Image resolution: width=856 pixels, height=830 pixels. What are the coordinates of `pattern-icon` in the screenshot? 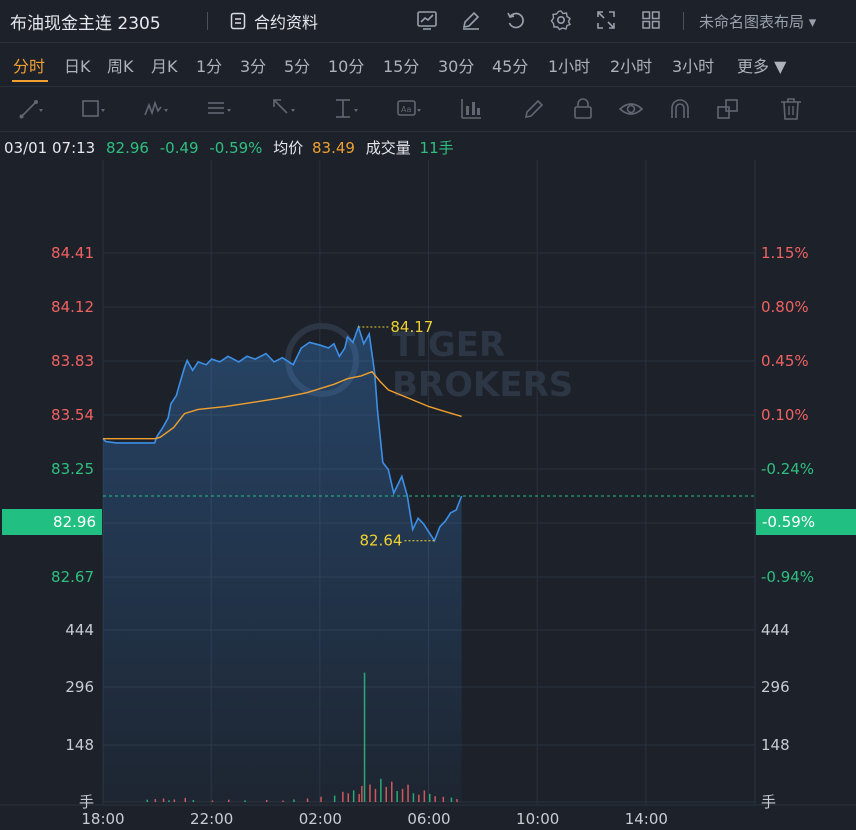 It's located at (156, 109).